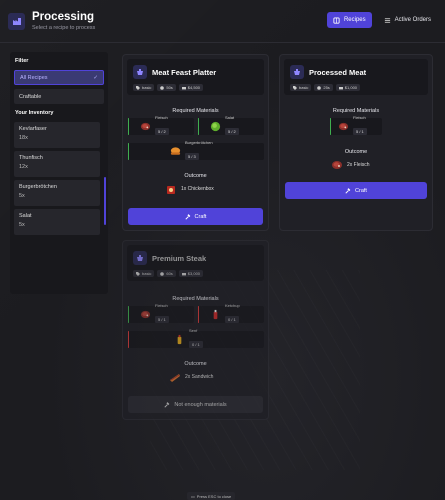 The image size is (445, 500). I want to click on factory-icon, so click(16, 21).